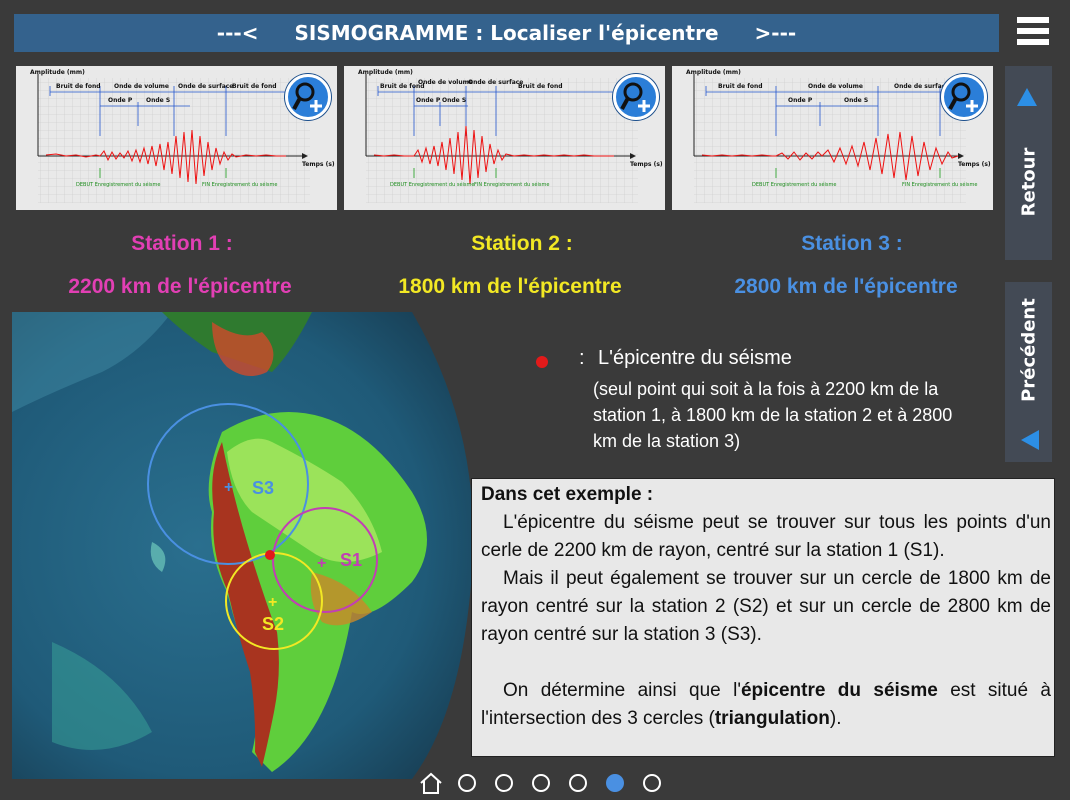 The width and height of the screenshot is (1070, 800). What do you see at coordinates (428, 100) in the screenshot?
I see `seismo2-onde-p: Onde P` at bounding box center [428, 100].